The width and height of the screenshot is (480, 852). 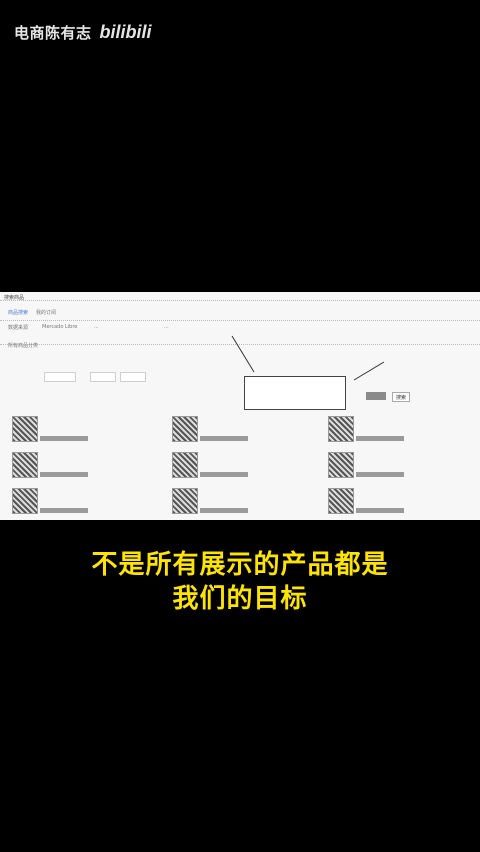 What do you see at coordinates (240, 565) in the screenshot?
I see `subtitle-line-1: 不是所有展示的产品都是` at bounding box center [240, 565].